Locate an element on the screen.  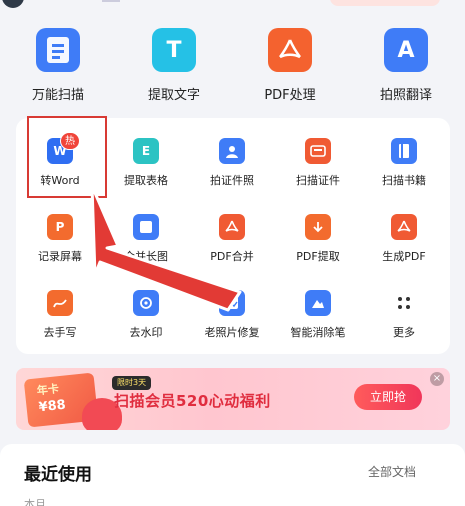
pdf-extract-icon is located at coordinates (318, 227).